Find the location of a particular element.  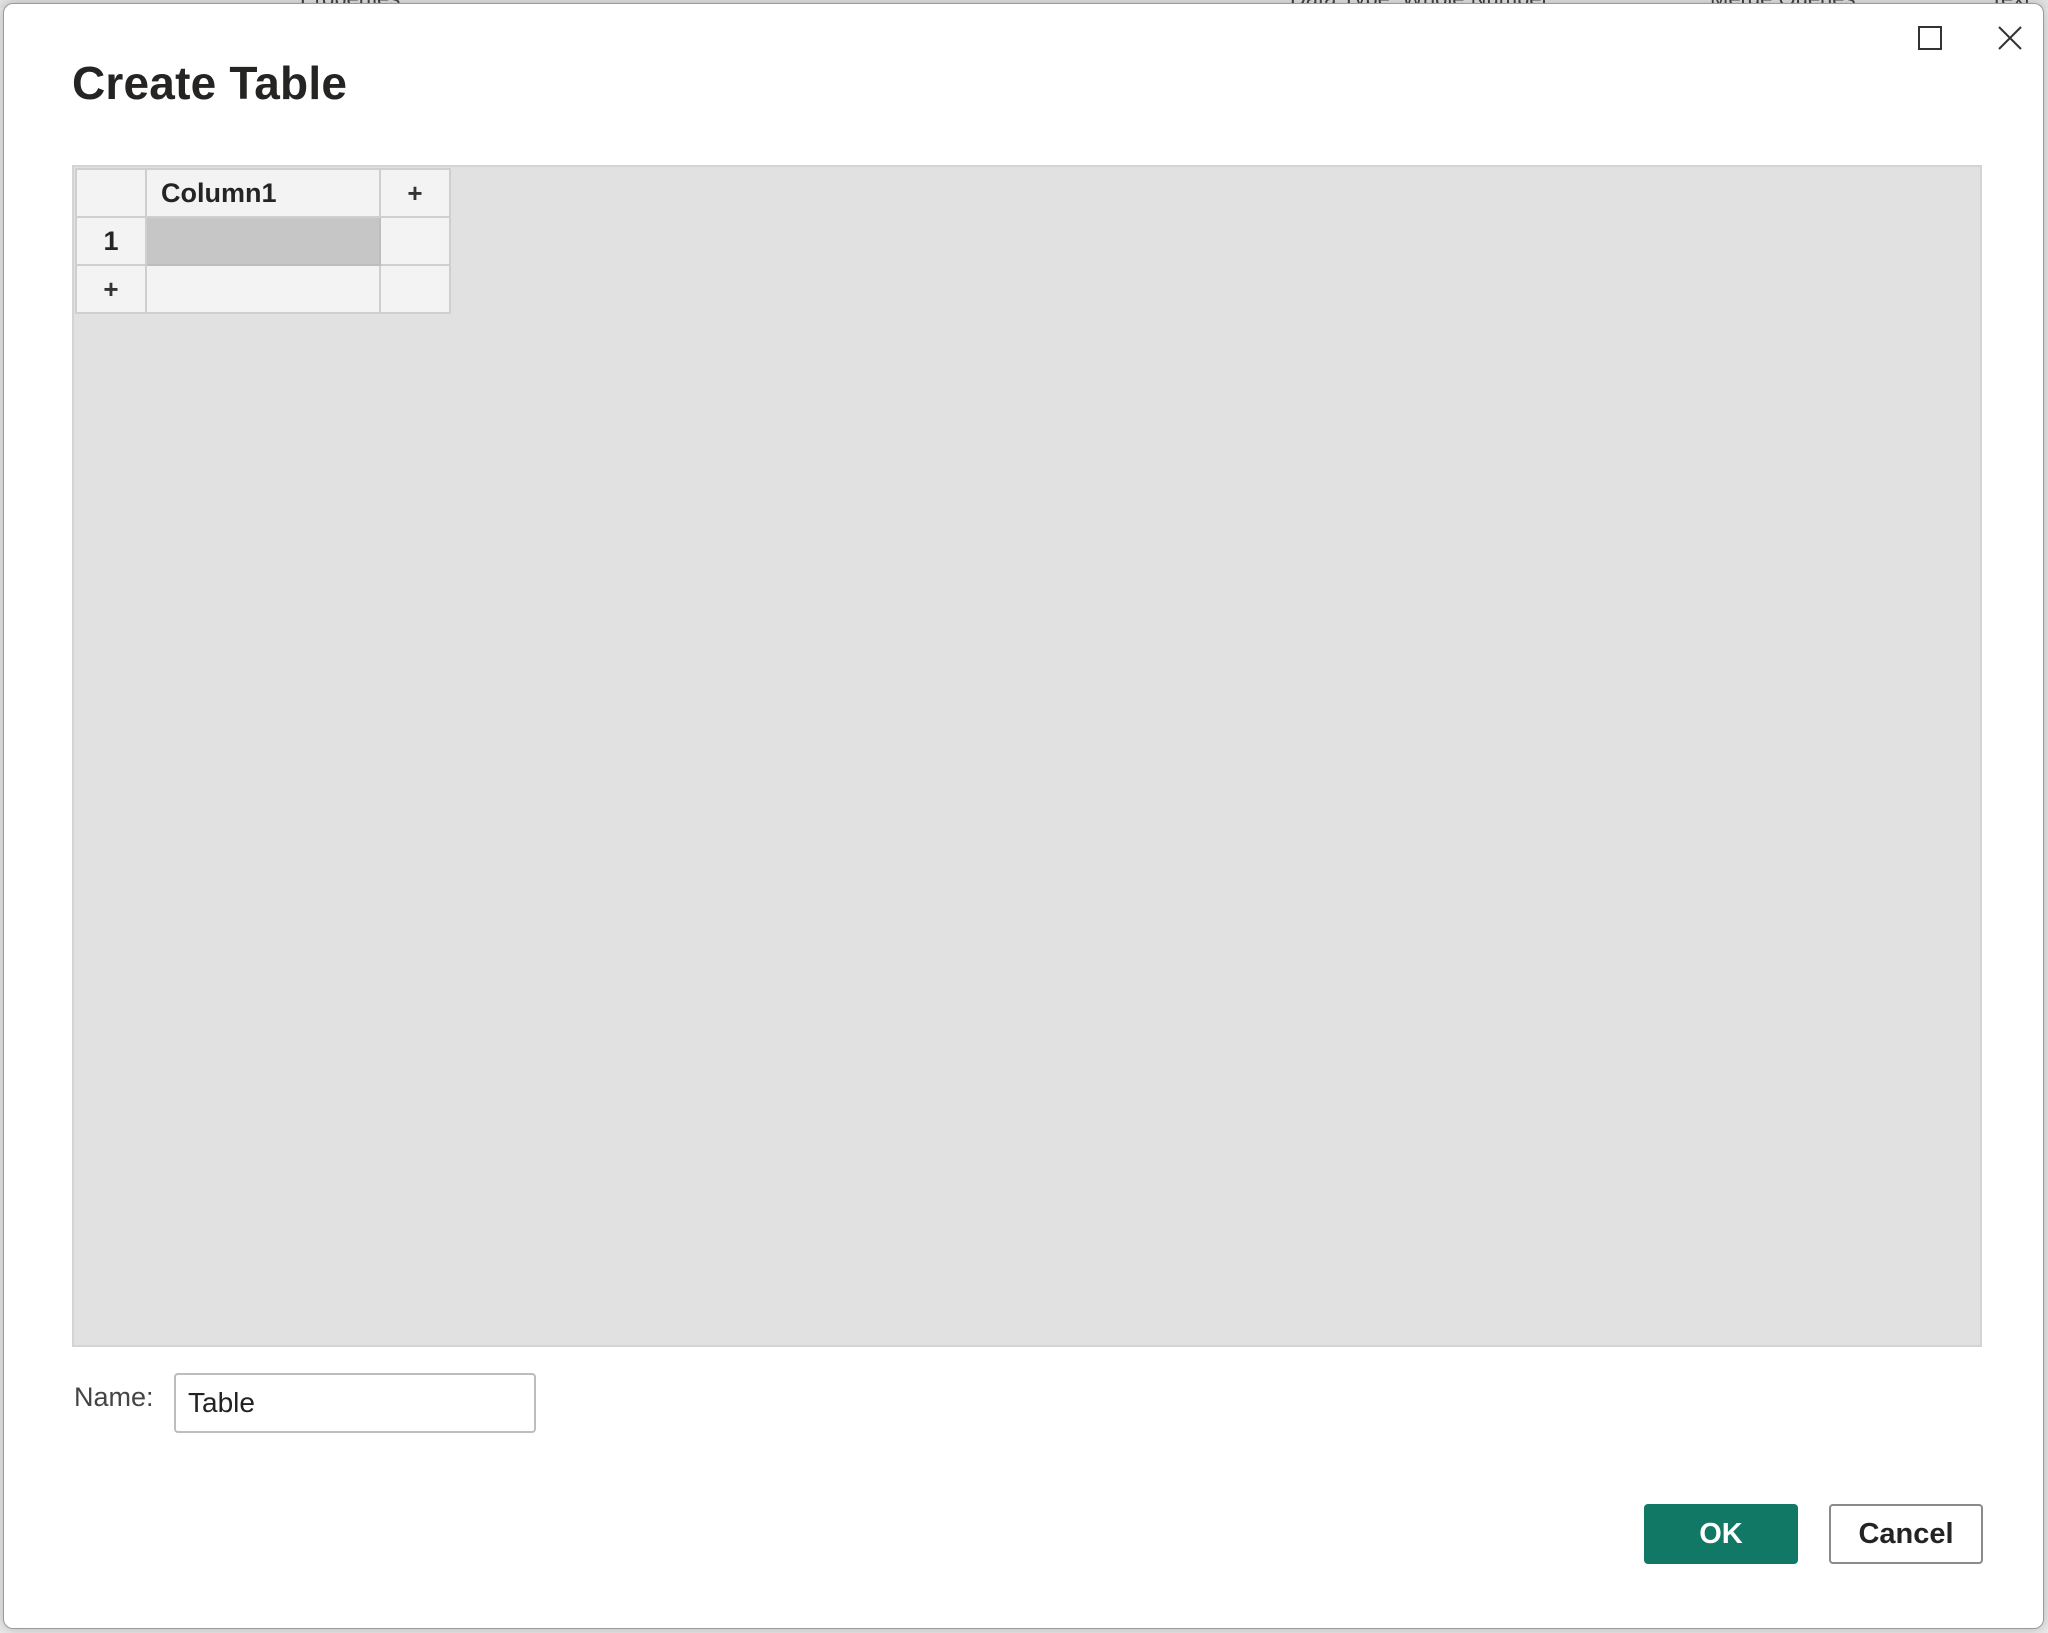

cancel-button: Cancel is located at coordinates (1906, 1534).